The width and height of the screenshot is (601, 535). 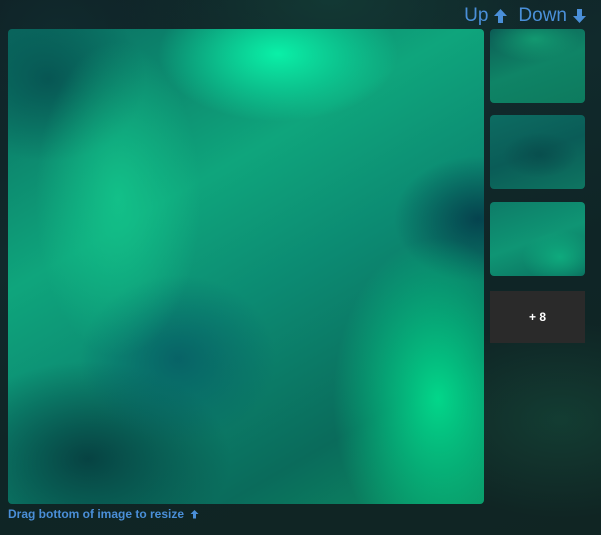 I want to click on resize-hint: Drag bottom of image to resize, so click(x=103, y=514).